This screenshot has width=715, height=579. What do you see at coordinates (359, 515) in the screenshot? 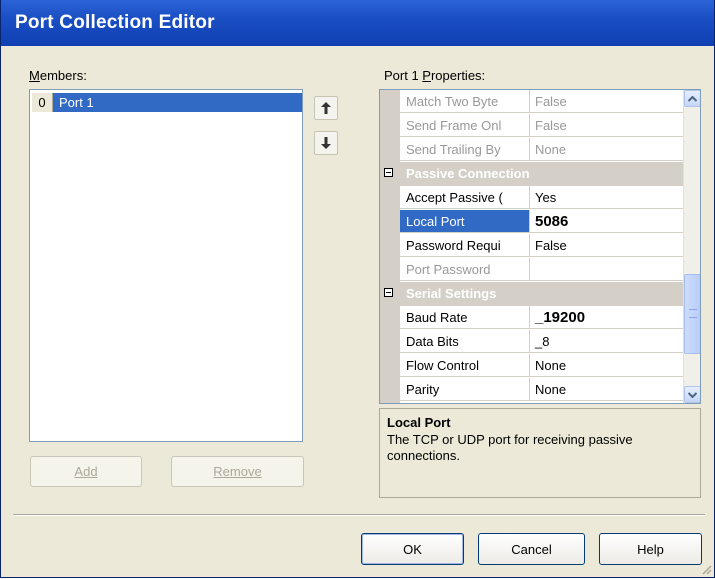
I see `separator` at bounding box center [359, 515].